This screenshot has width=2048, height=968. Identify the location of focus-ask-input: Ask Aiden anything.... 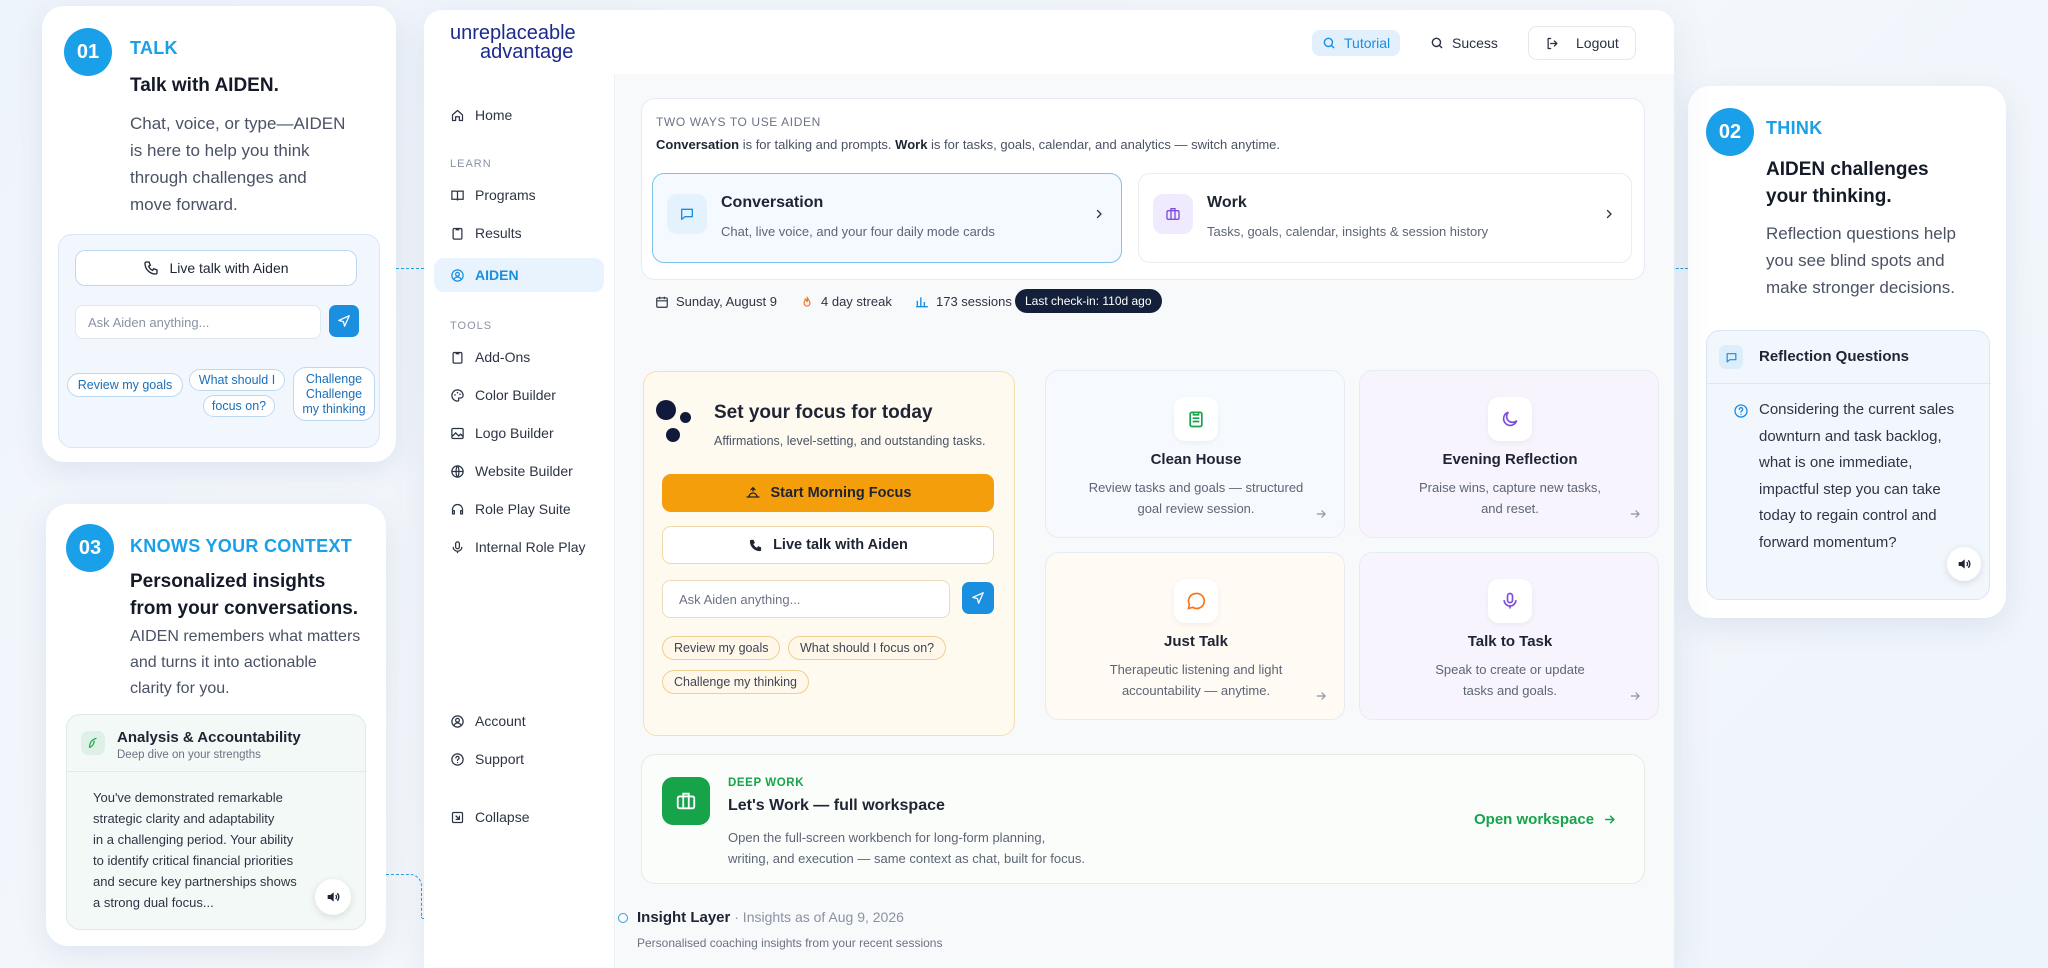
(806, 599).